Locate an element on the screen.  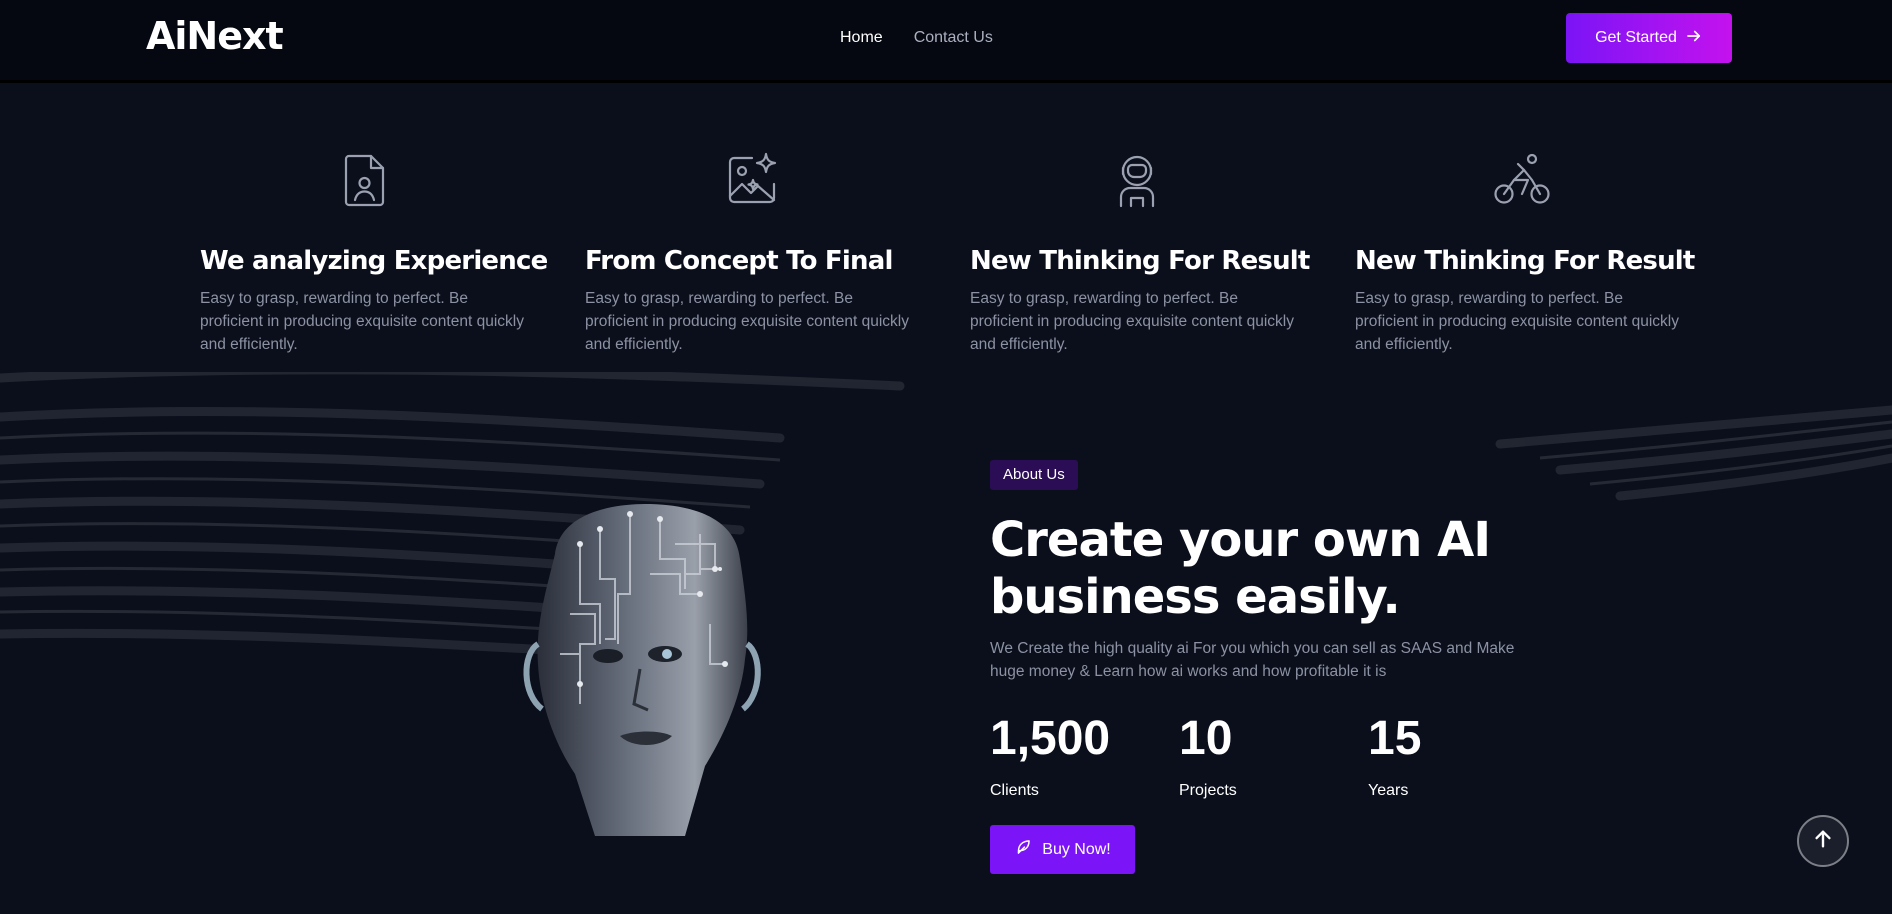
stat-value: 1,500 is located at coordinates (1050, 738).